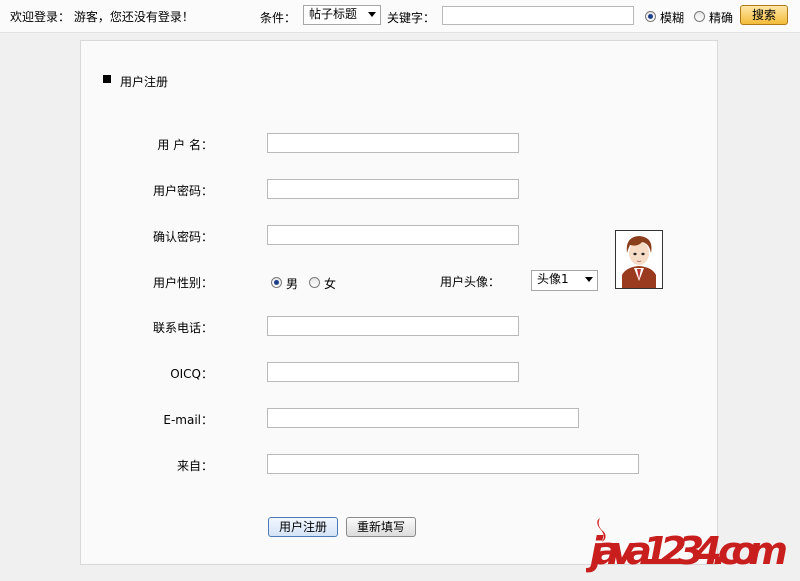 The image size is (800, 581). Describe the element at coordinates (182, 237) in the screenshot. I see `confirm-password-label: 确认密码：` at that location.